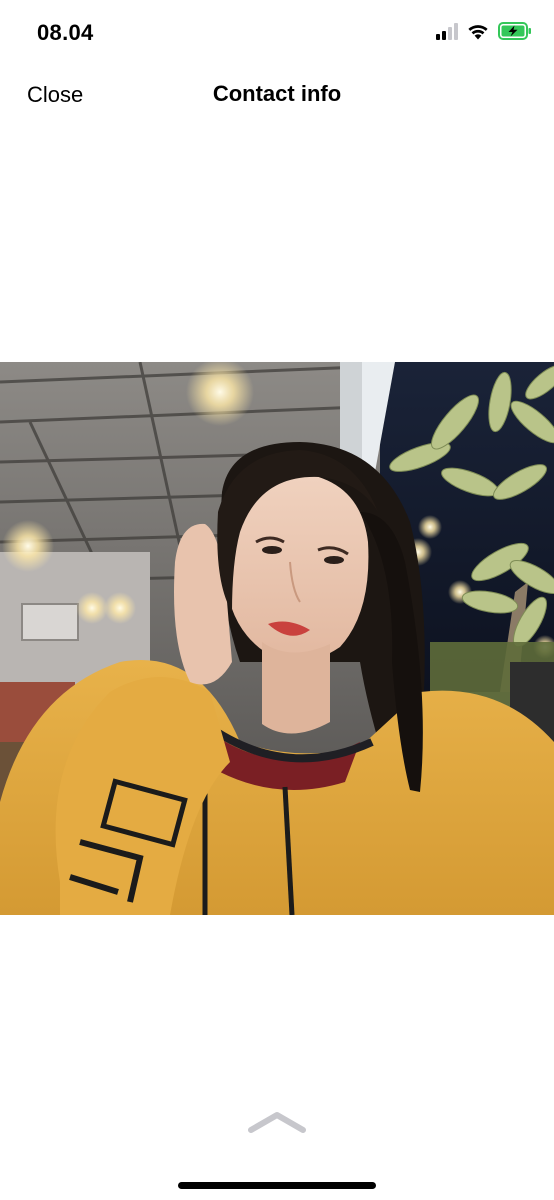 This screenshot has width=554, height=1200. I want to click on battery-charging-icon, so click(515, 31).